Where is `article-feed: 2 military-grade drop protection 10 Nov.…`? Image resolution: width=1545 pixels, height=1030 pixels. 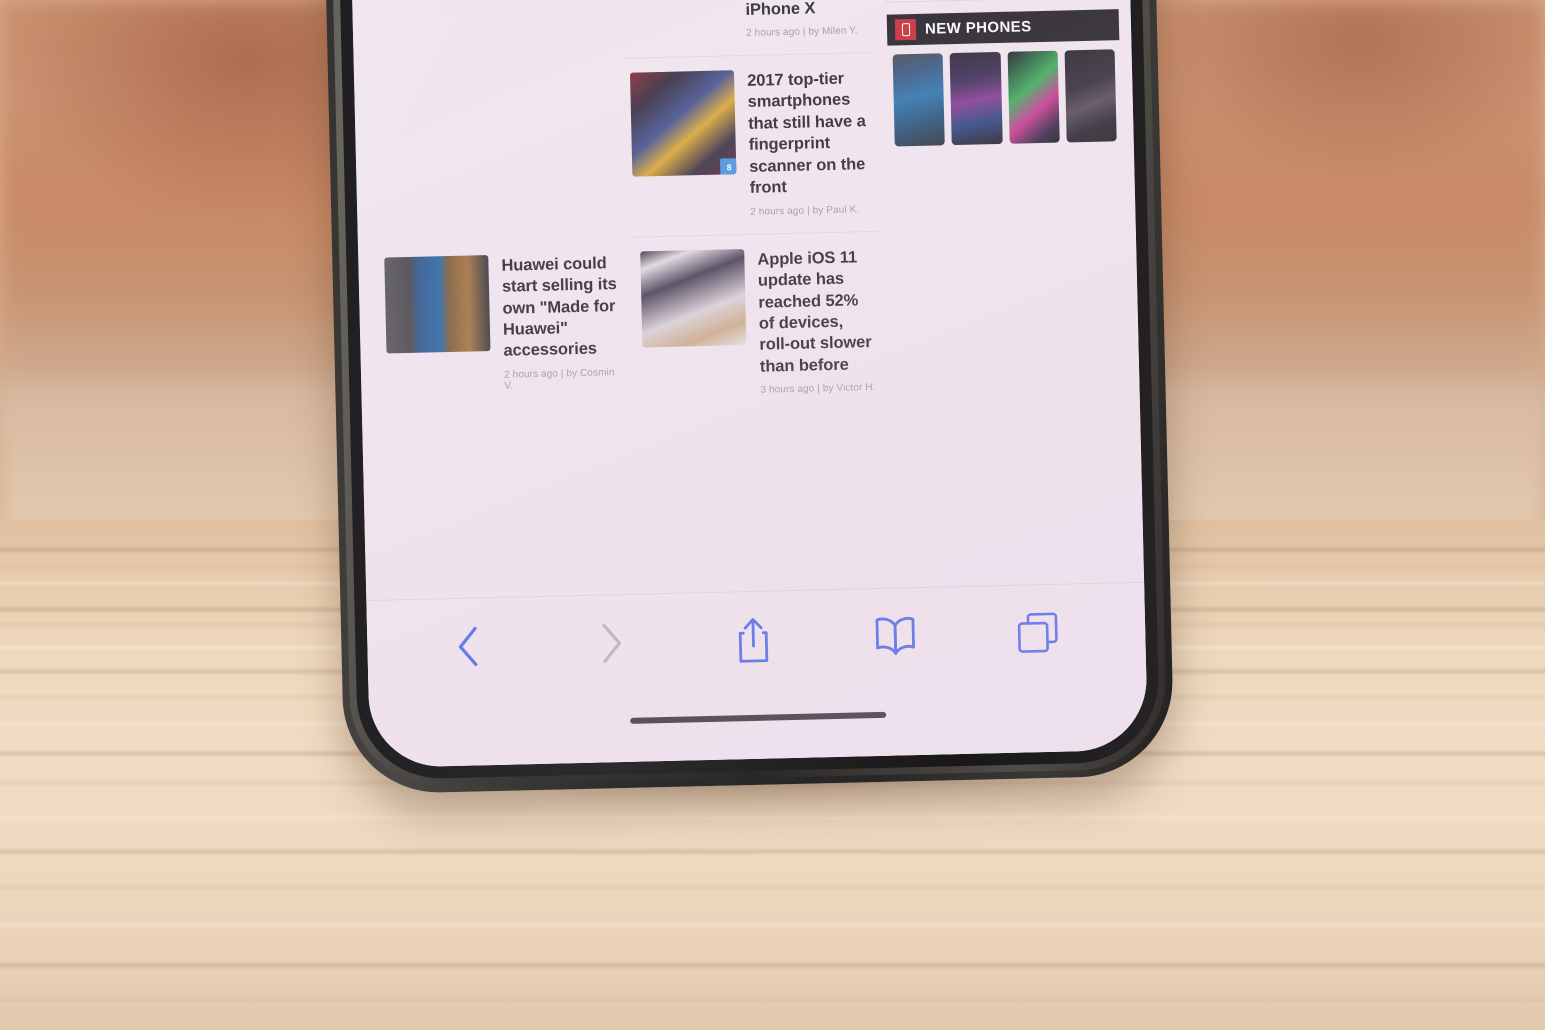 article-feed: 2 military-grade drop protection 10 Nov.… is located at coordinates (623, 210).